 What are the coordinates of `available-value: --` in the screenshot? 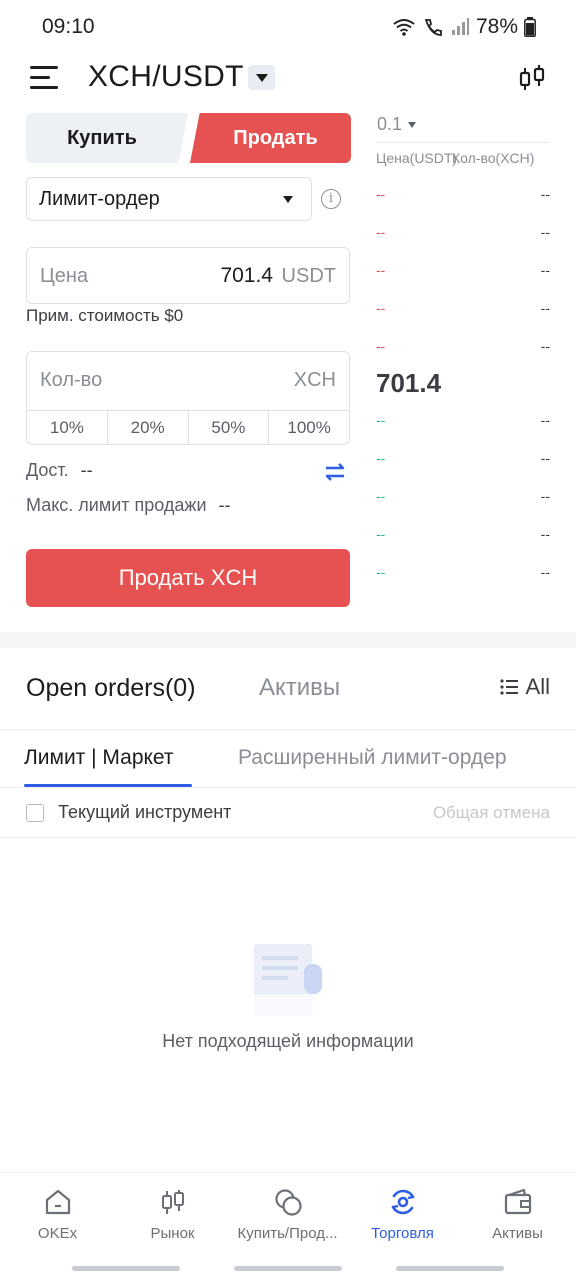 It's located at (86, 470).